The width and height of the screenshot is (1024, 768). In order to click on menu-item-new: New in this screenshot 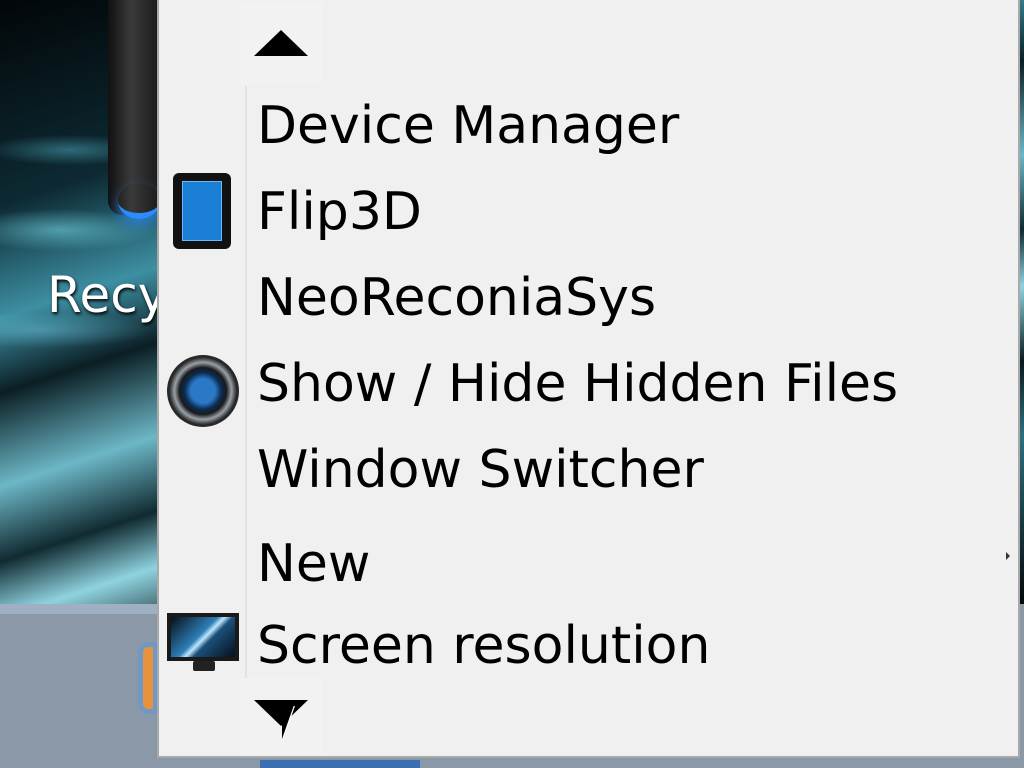, I will do `click(588, 559)`.